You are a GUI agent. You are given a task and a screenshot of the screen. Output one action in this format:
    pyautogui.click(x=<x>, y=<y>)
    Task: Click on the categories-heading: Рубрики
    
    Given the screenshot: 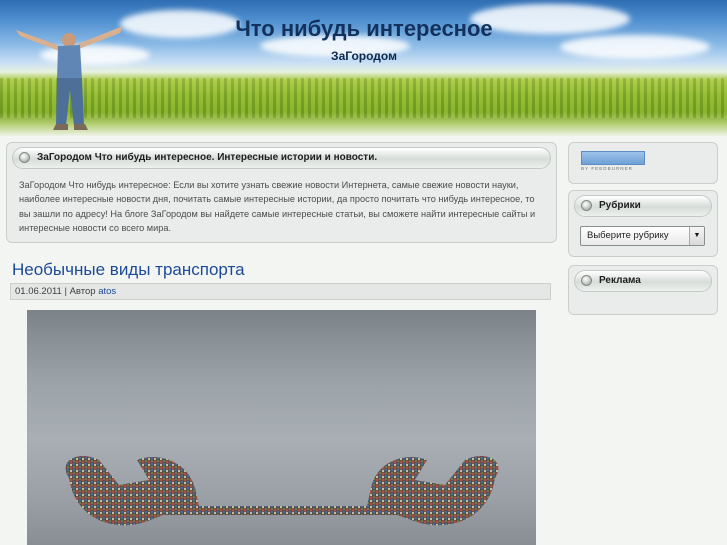 What is the action you would take?
    pyautogui.click(x=620, y=205)
    